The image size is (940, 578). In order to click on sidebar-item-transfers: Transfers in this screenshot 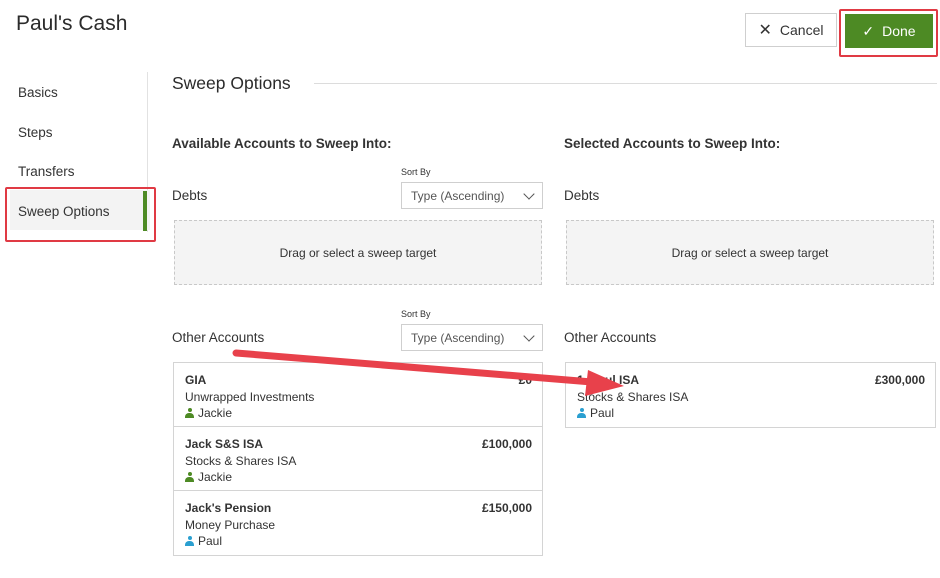, I will do `click(46, 171)`.